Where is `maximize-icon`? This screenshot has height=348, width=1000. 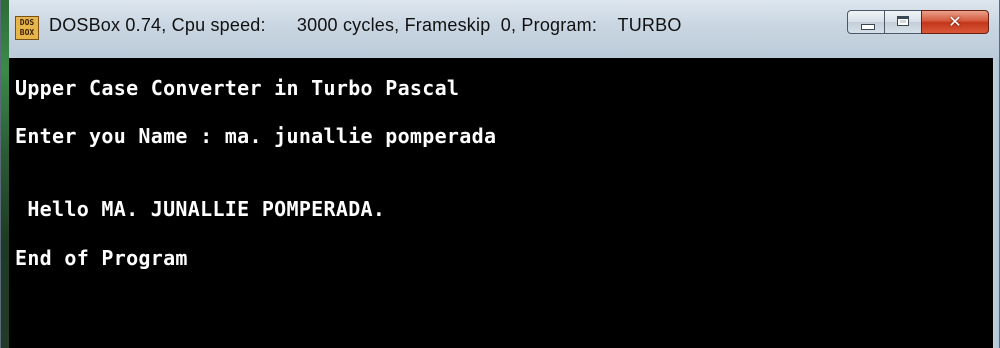 maximize-icon is located at coordinates (903, 21).